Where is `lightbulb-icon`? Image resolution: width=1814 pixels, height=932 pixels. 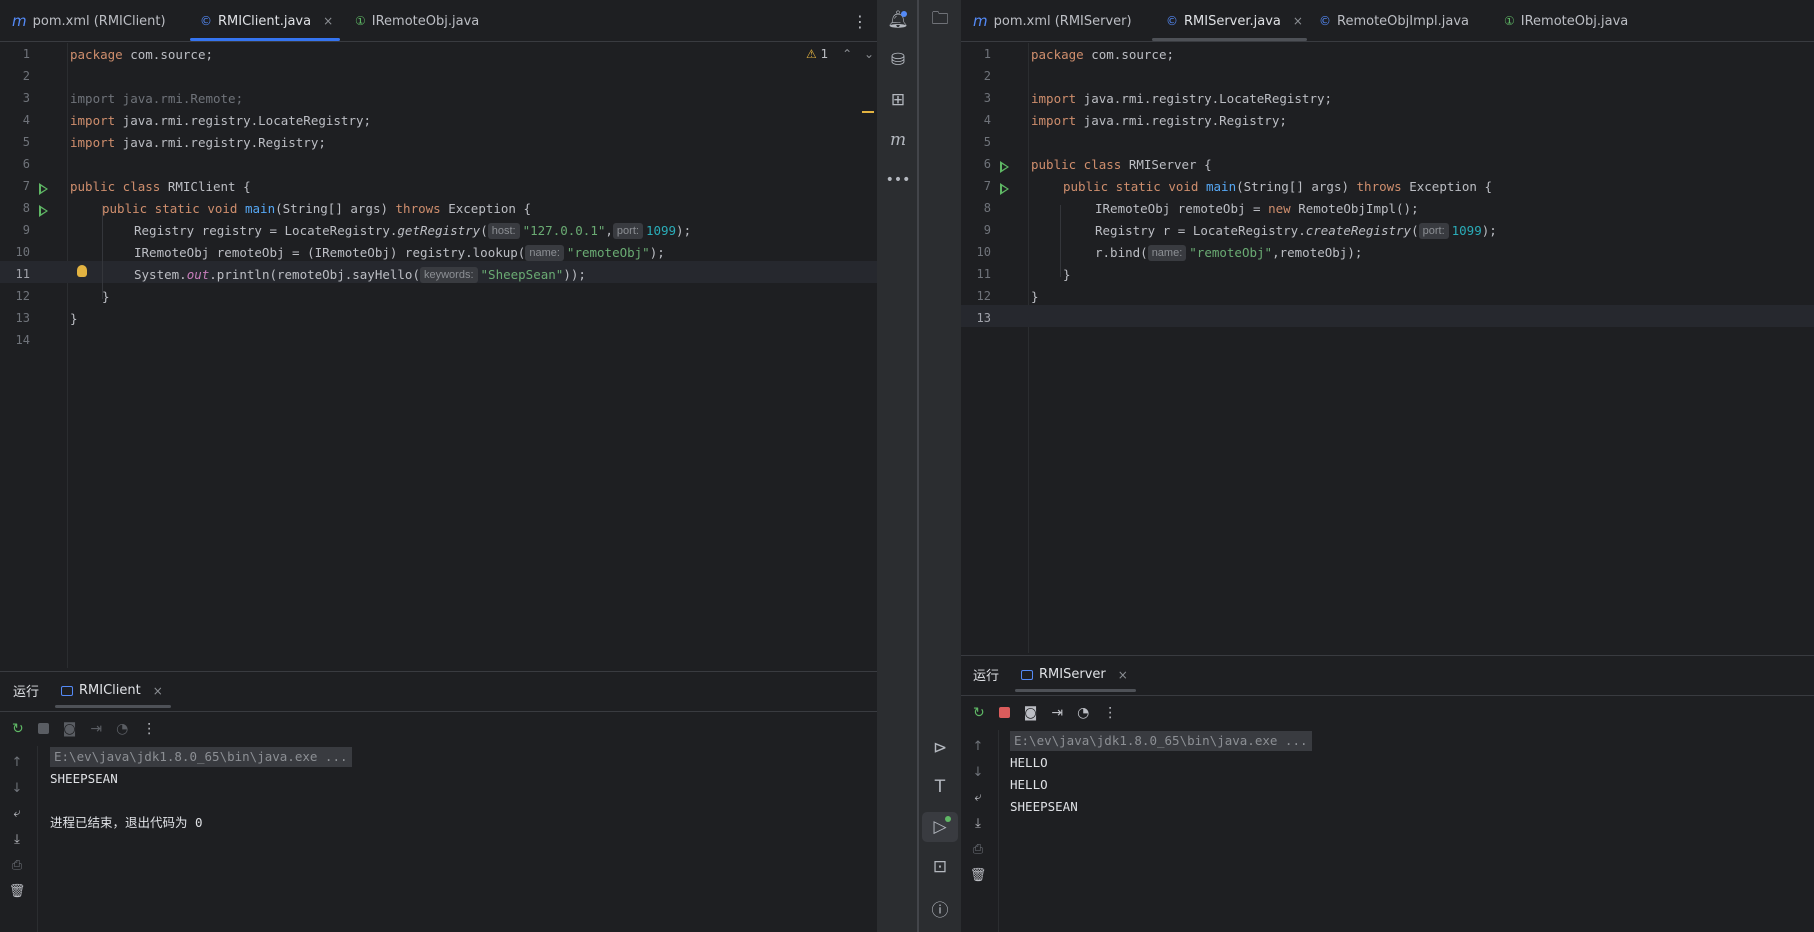
lightbulb-icon is located at coordinates (82, 271).